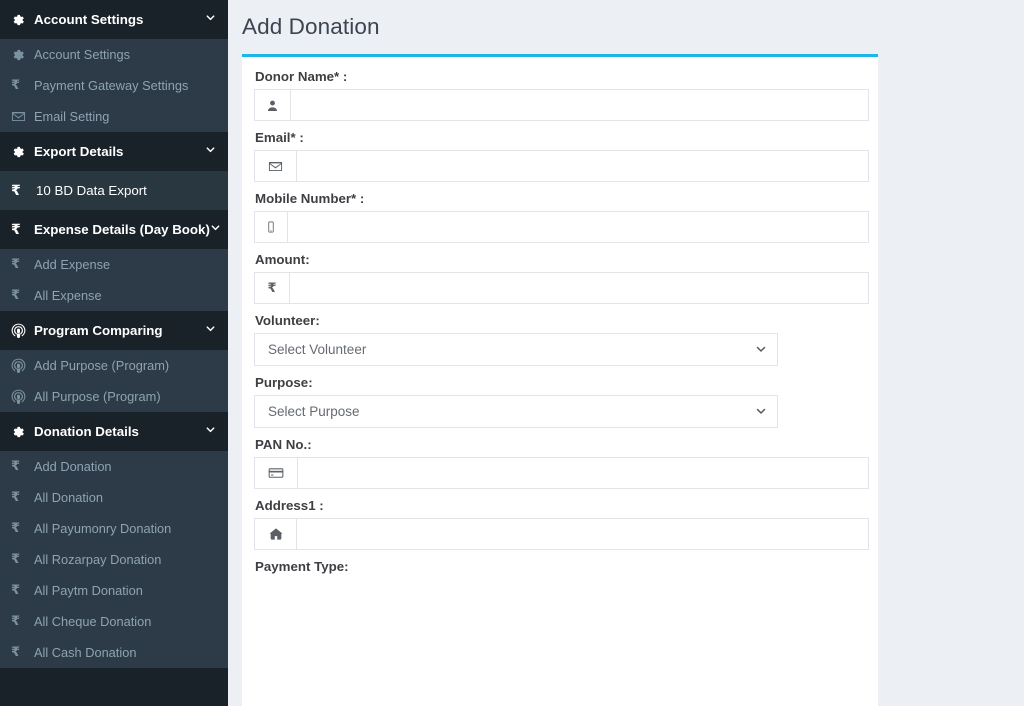  Describe the element at coordinates (79, 151) in the screenshot. I see `sidebar-group-label: Export Details` at that location.